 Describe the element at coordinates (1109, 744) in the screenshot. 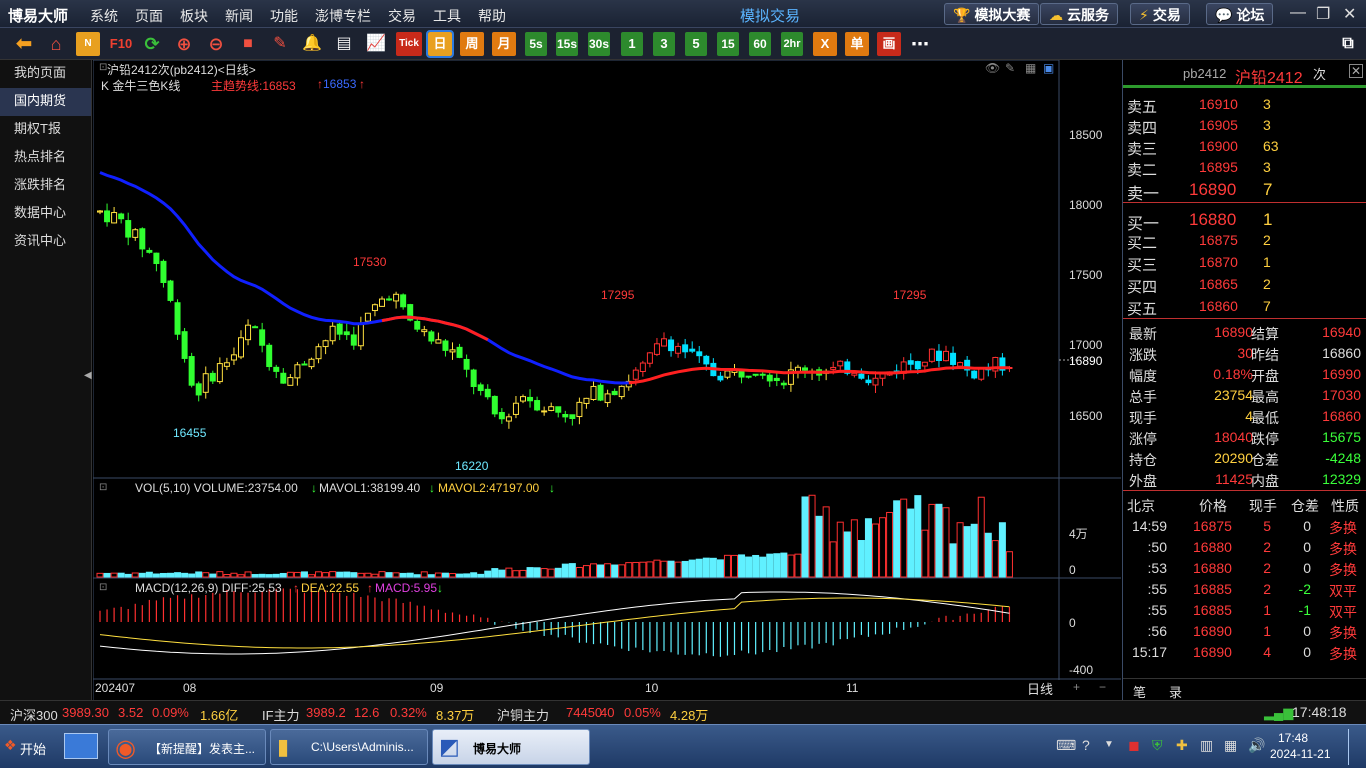

I see `tray-arrow-icon: ▼` at that location.